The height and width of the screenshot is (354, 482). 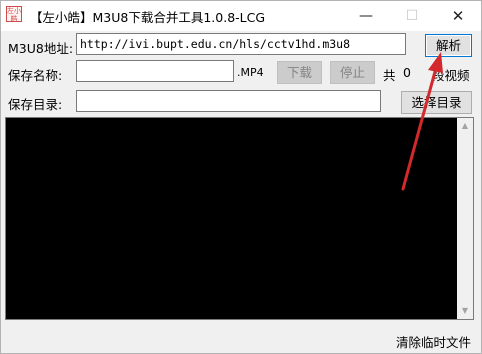 What do you see at coordinates (366, 16) in the screenshot?
I see `minimize-button: —` at bounding box center [366, 16].